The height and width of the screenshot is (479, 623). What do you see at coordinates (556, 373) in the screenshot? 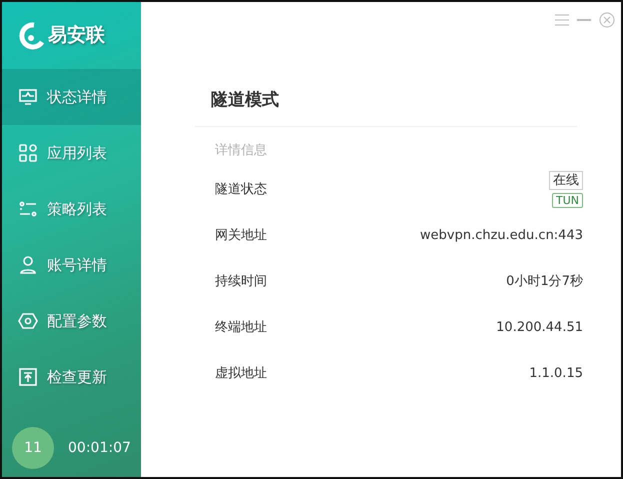
I see `field-value: 1.1.0.15` at bounding box center [556, 373].